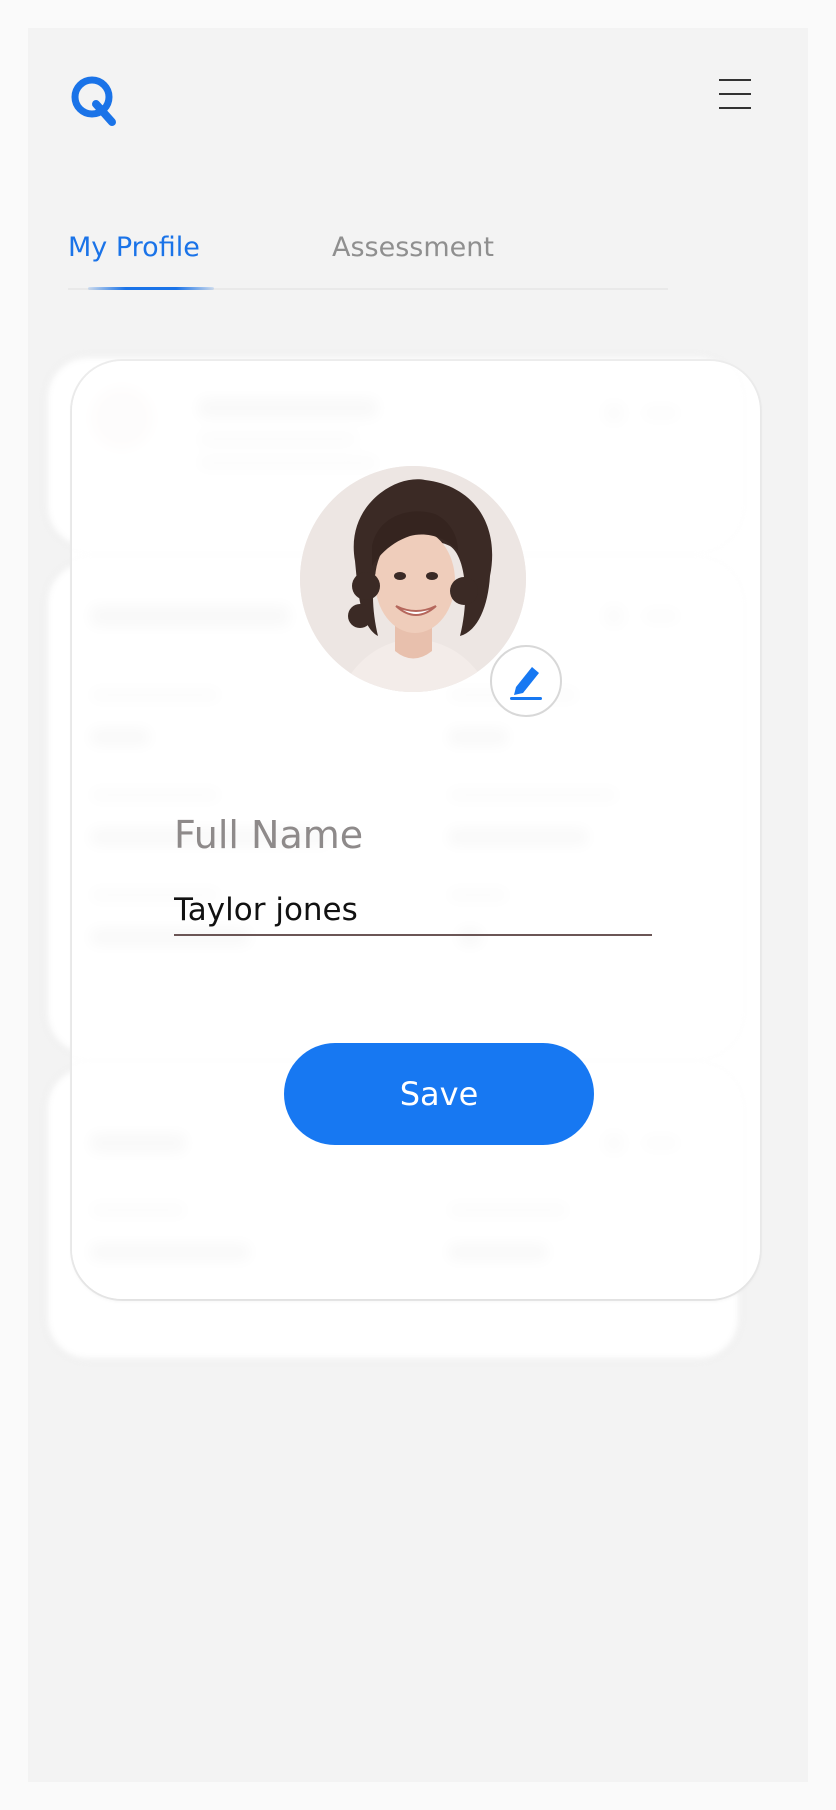 The height and width of the screenshot is (1810, 836). Describe the element at coordinates (439, 1094) in the screenshot. I see `save-button: Save` at that location.